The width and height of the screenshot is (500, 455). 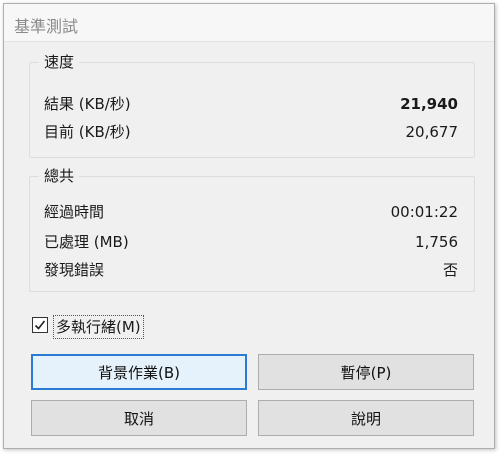 What do you see at coordinates (429, 104) in the screenshot?
I see `result-speed-value: 21,940` at bounding box center [429, 104].